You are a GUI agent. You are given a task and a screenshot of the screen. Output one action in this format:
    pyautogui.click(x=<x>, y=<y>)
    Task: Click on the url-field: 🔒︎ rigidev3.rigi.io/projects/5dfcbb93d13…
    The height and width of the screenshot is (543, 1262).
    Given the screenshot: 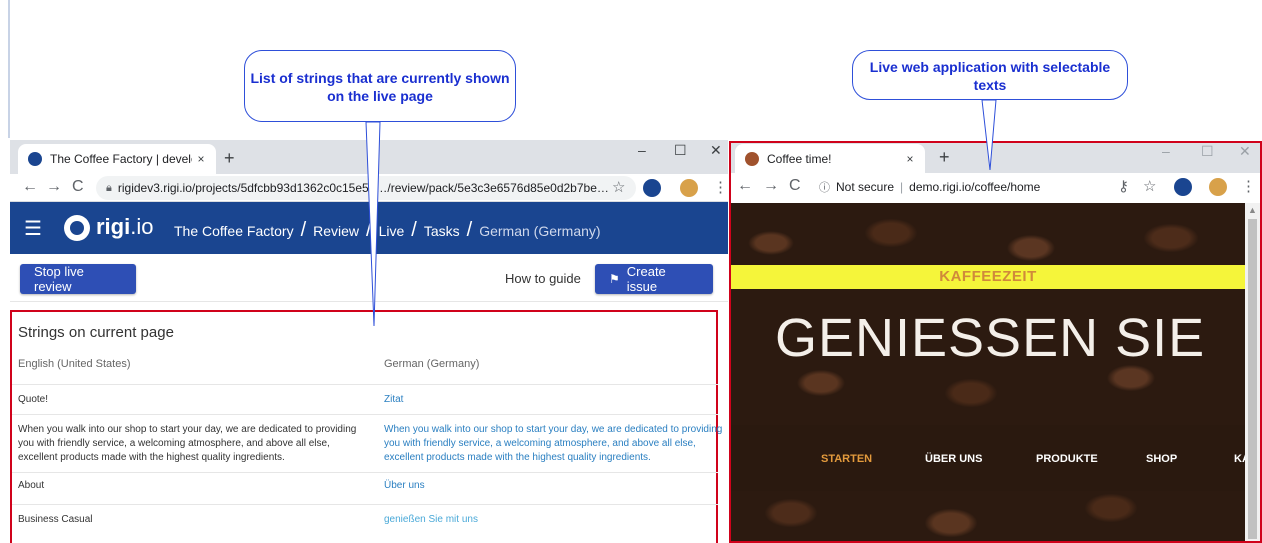 What is the action you would take?
    pyautogui.click(x=366, y=188)
    